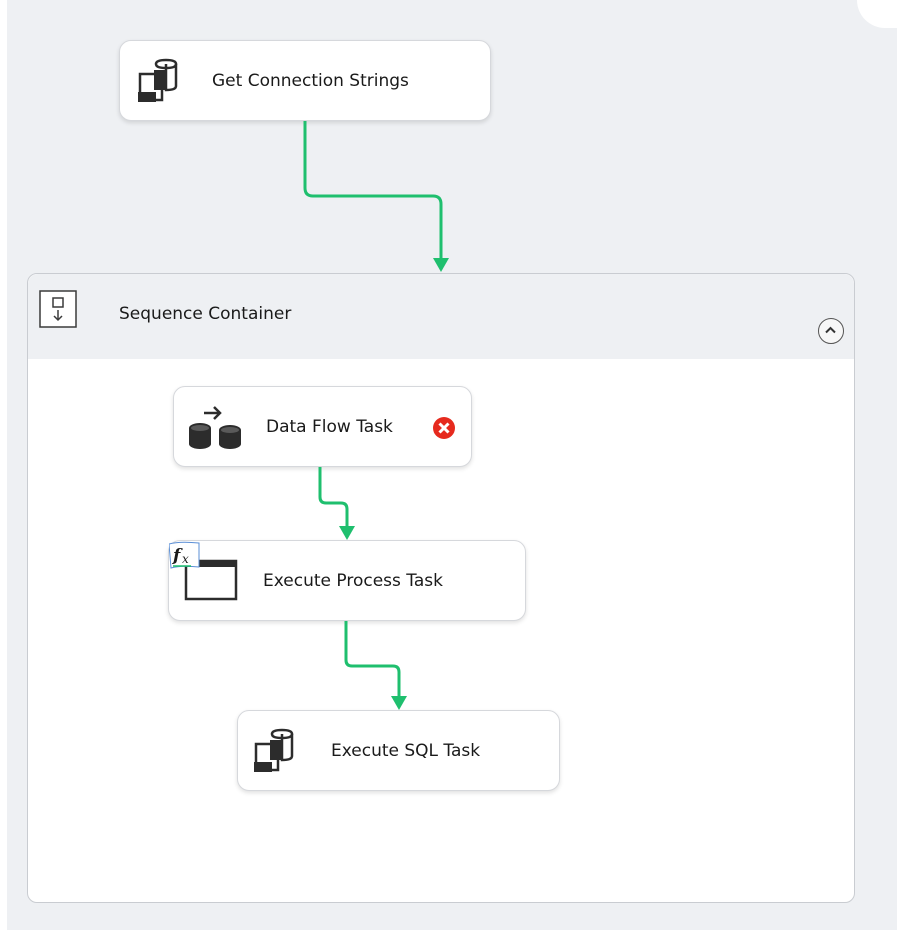  What do you see at coordinates (329, 426) in the screenshot?
I see `task-label: Data Flow Task` at bounding box center [329, 426].